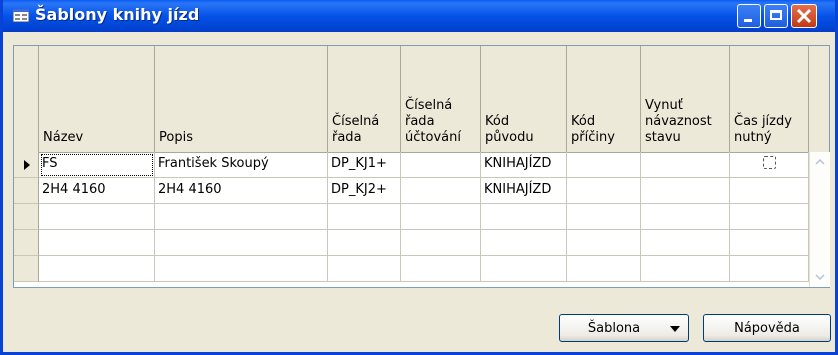  What do you see at coordinates (97, 191) in the screenshot?
I see `cell-nazev: 2H4 4160` at bounding box center [97, 191].